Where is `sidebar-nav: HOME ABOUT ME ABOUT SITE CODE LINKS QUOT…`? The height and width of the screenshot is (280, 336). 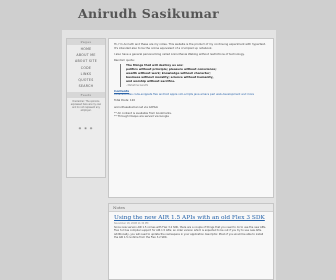 sidebar-nav: HOME ABOUT ME ABOUT SITE CODE LINKS QUOT… is located at coordinates (86, 67).